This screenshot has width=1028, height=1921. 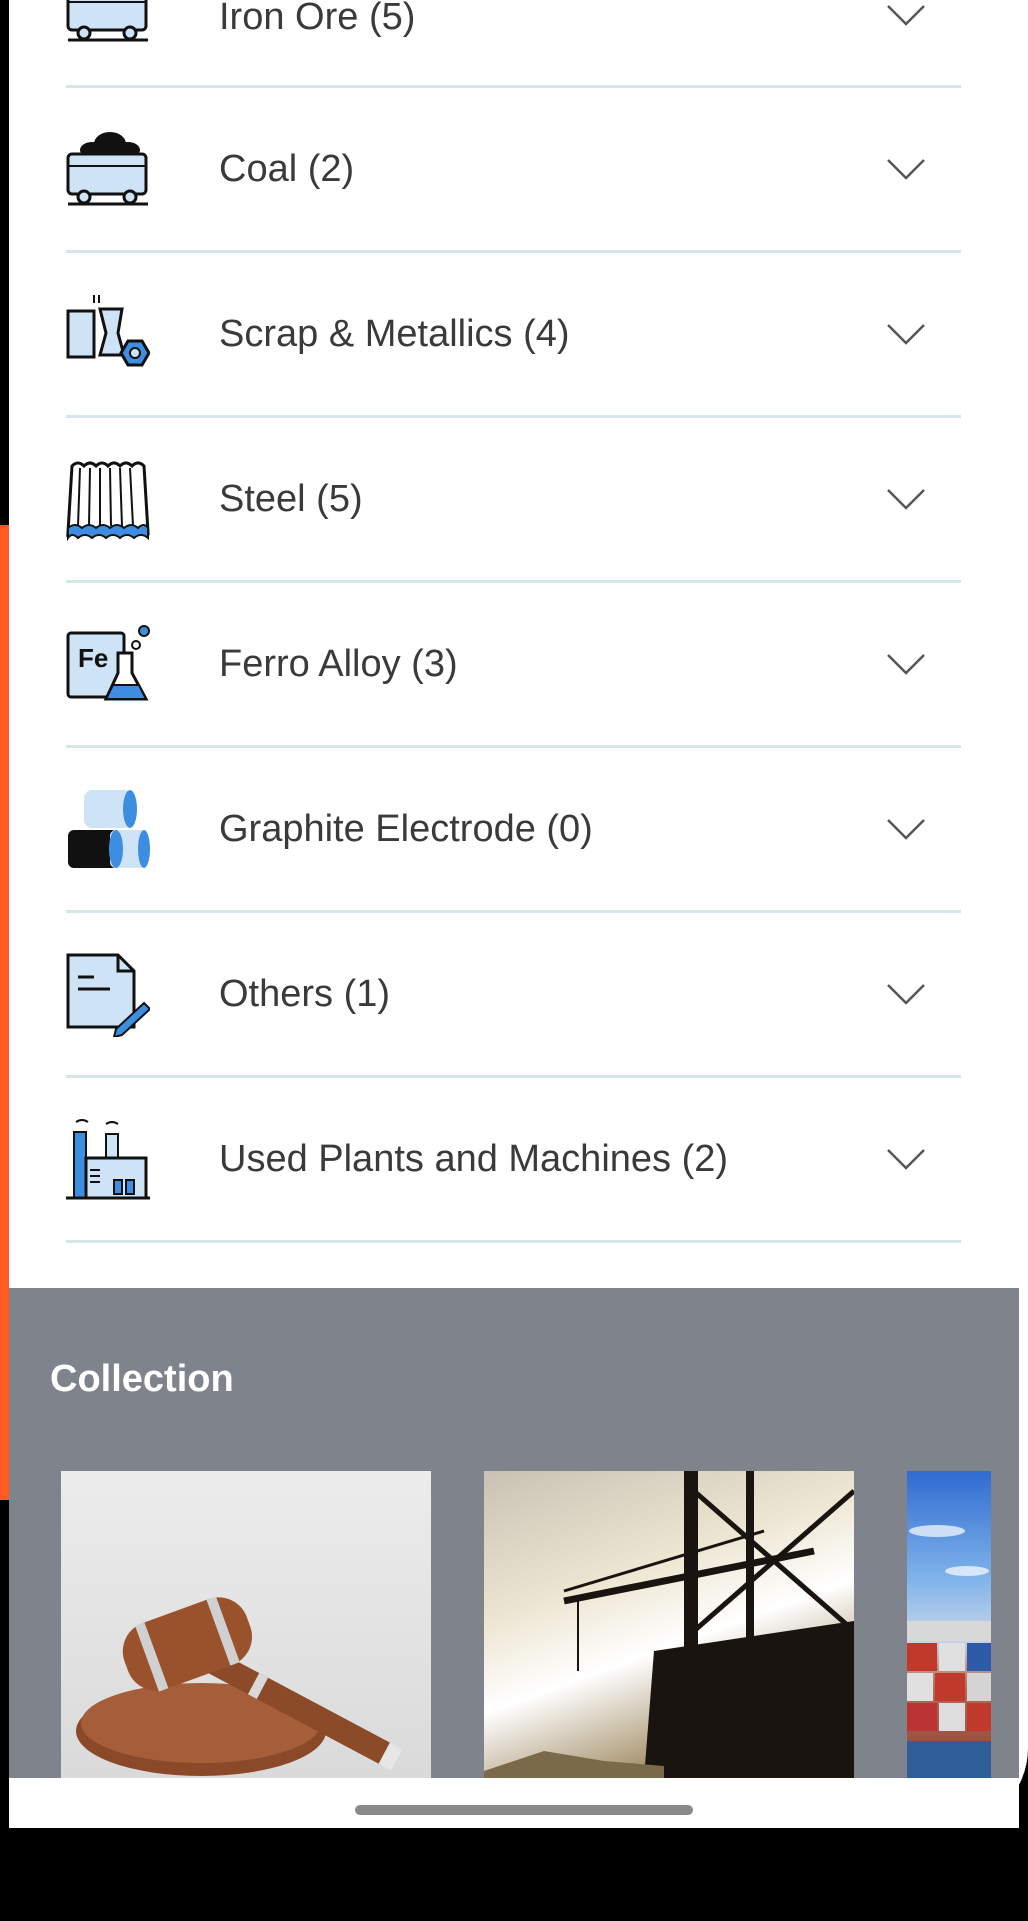 I want to click on home-indicator-area, so click(x=514, y=1803).